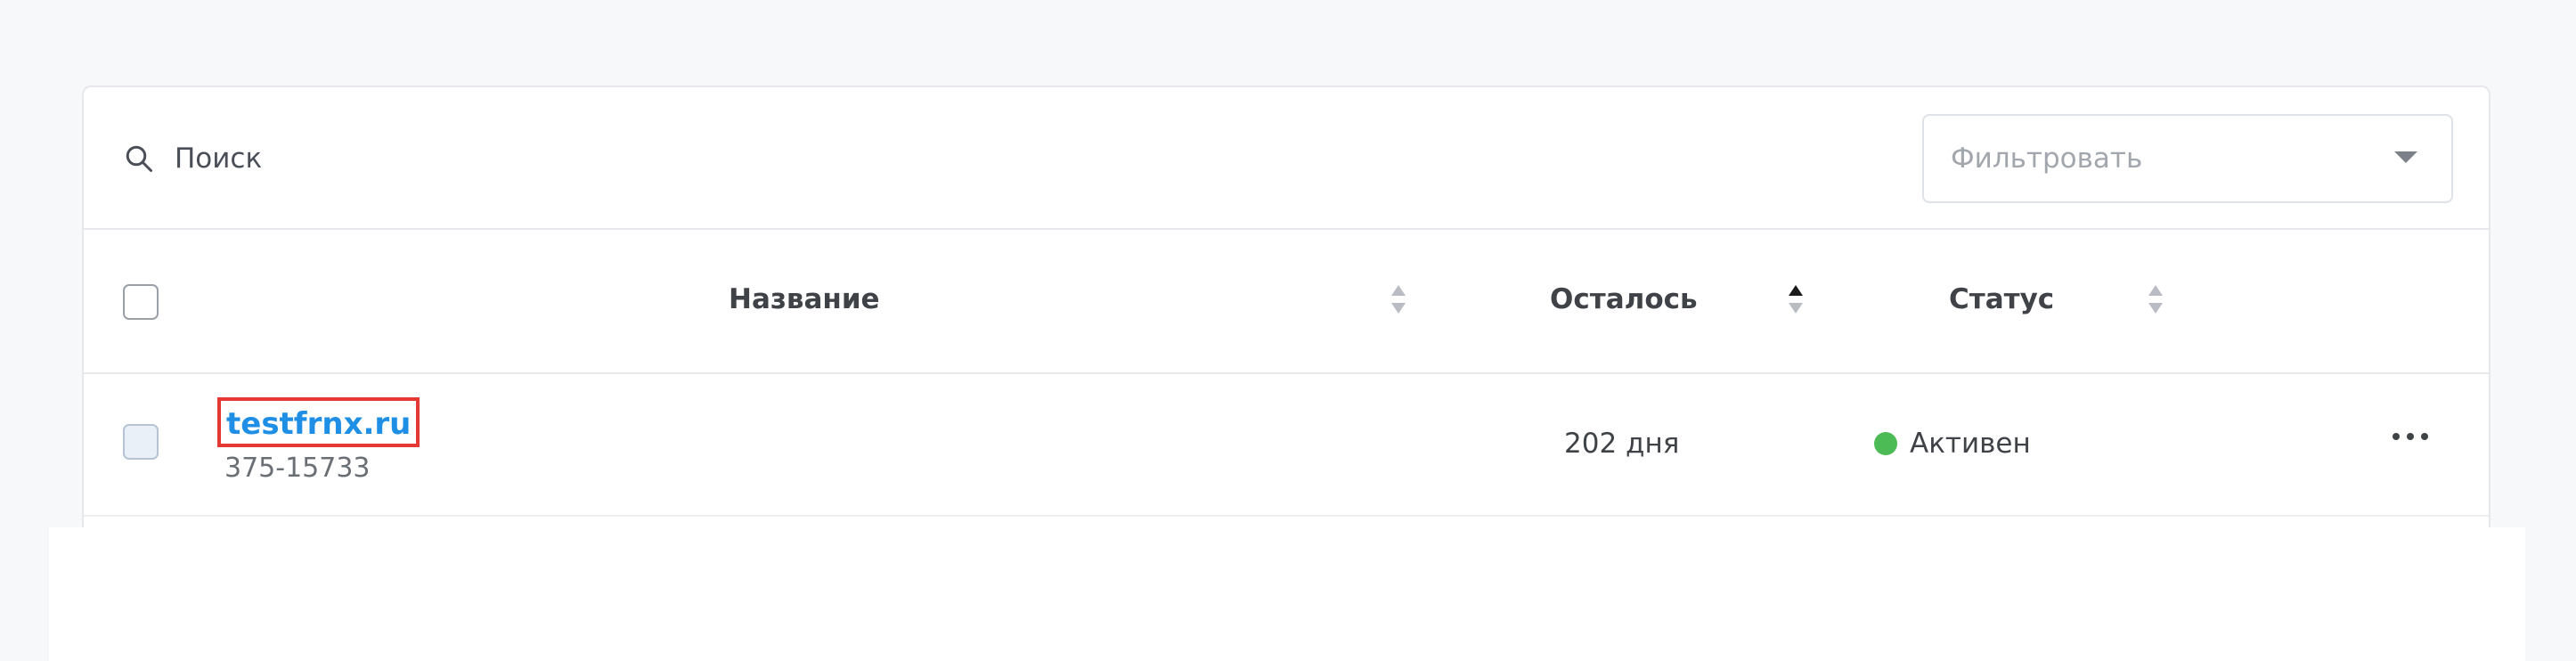 This screenshot has height=661, width=2576. Describe the element at coordinates (2406, 157) in the screenshot. I see `chevron-down-icon` at that location.